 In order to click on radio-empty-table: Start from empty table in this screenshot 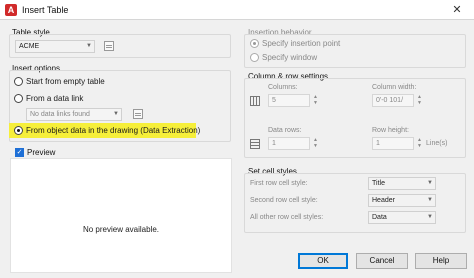, I will do `click(89, 82)`.